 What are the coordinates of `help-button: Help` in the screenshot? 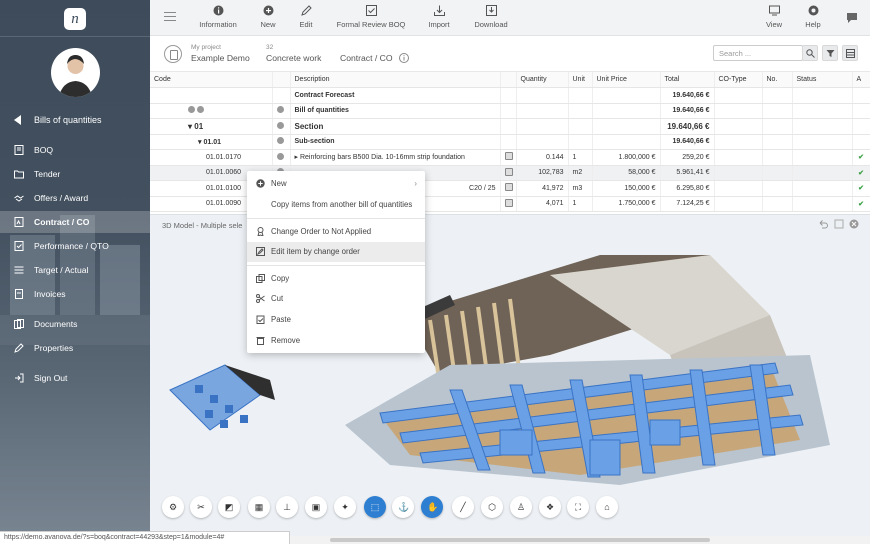 It's located at (813, 17).